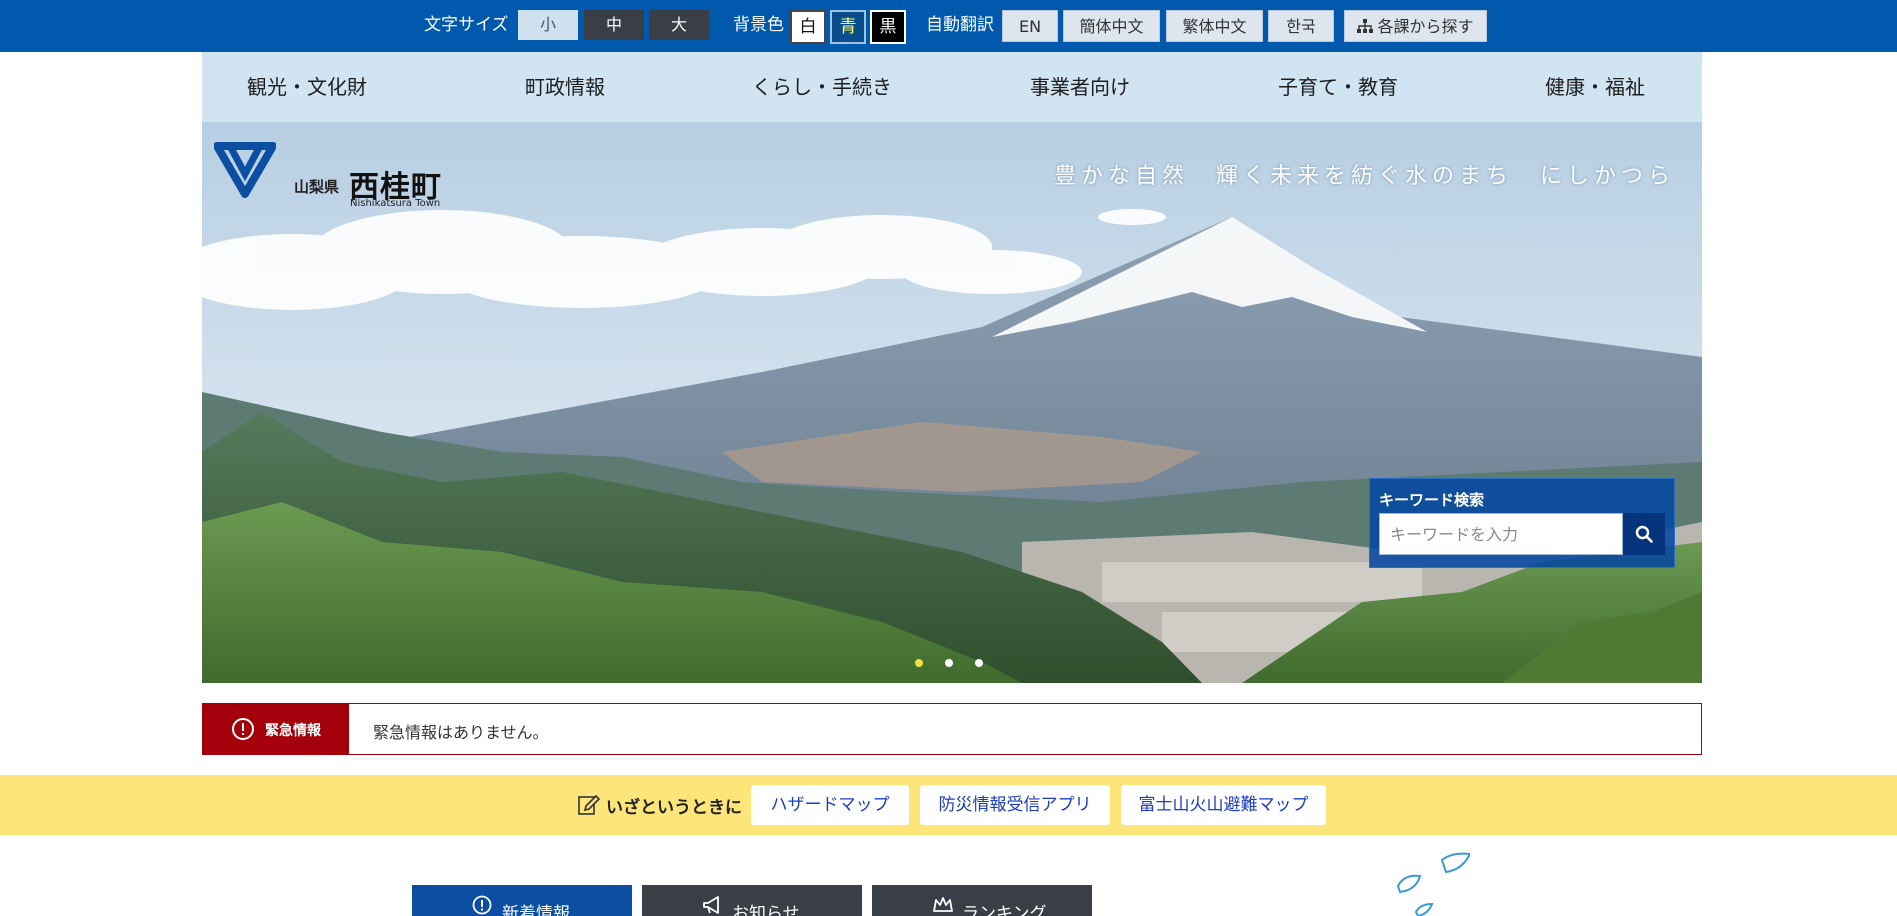  Describe the element at coordinates (317, 187) in the screenshot. I see `logo-prefecture: 山梨県` at that location.